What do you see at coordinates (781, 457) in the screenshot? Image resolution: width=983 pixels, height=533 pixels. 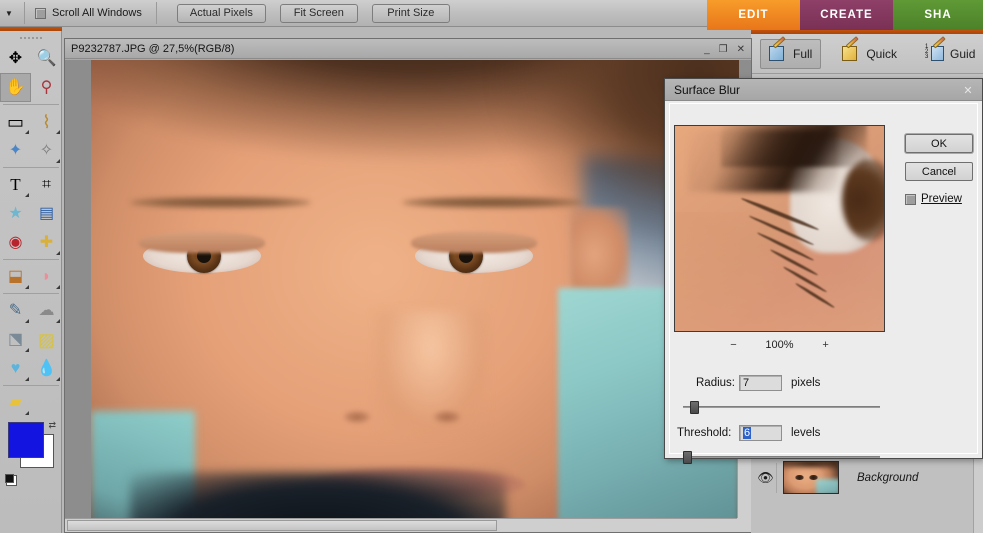 I see `threshold-slider` at bounding box center [781, 457].